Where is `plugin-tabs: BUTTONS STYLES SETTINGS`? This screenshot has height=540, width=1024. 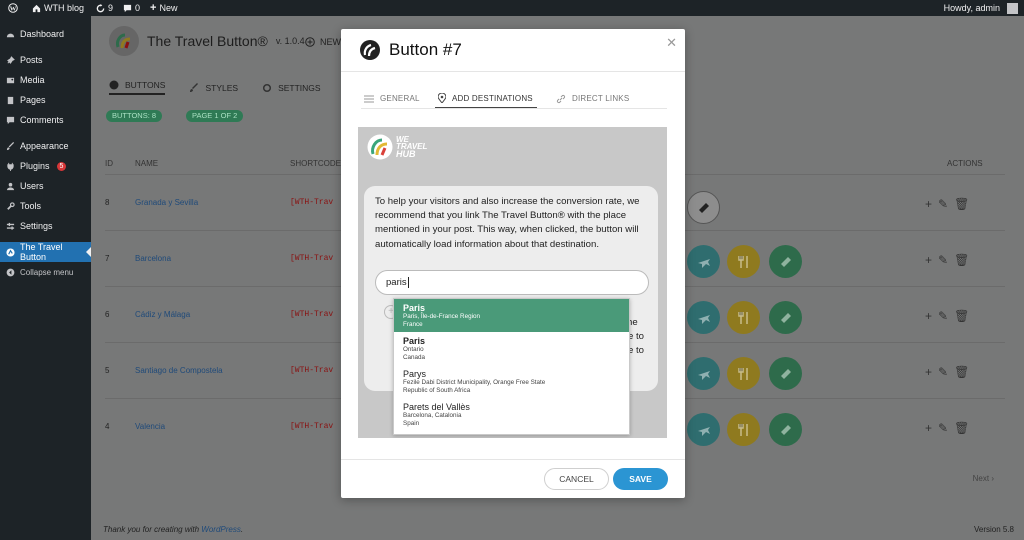
plugin-tabs: BUTTONS STYLES SETTINGS is located at coordinates (215, 87).